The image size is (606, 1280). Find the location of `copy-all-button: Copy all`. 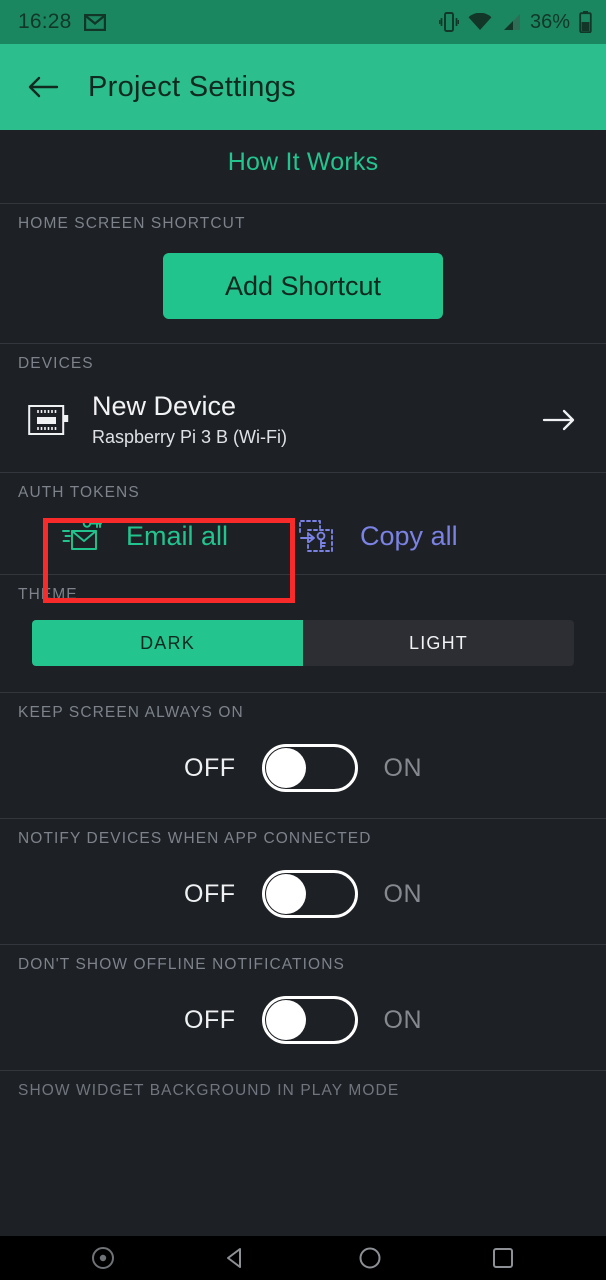

copy-all-button: Copy all is located at coordinates (377, 536).